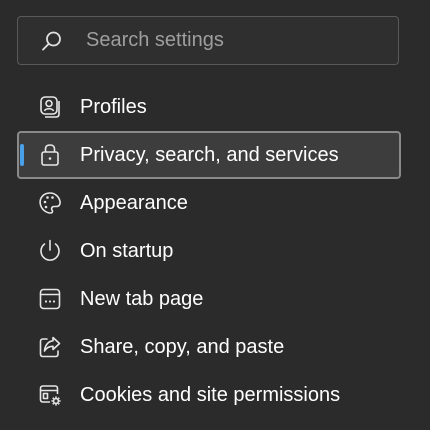 This screenshot has height=430, width=430. I want to click on search-input, so click(242, 40).